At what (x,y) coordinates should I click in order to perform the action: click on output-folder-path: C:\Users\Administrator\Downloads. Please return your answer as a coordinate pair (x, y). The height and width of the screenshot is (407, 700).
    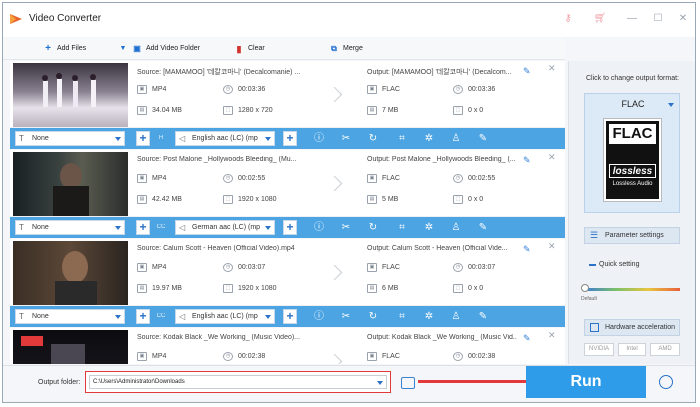
    Looking at the image, I should click on (139, 382).